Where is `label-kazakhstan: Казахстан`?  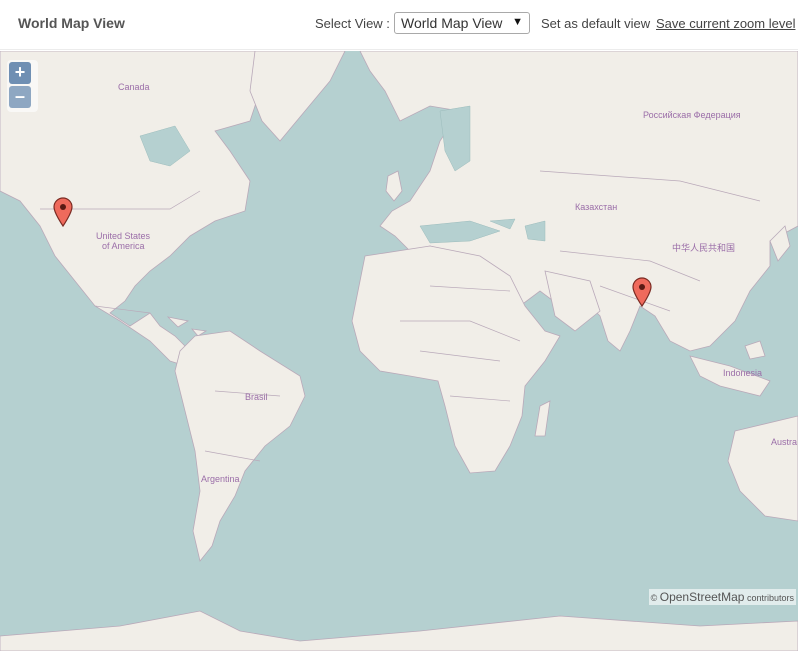
label-kazakhstan: Казахстан is located at coordinates (596, 207).